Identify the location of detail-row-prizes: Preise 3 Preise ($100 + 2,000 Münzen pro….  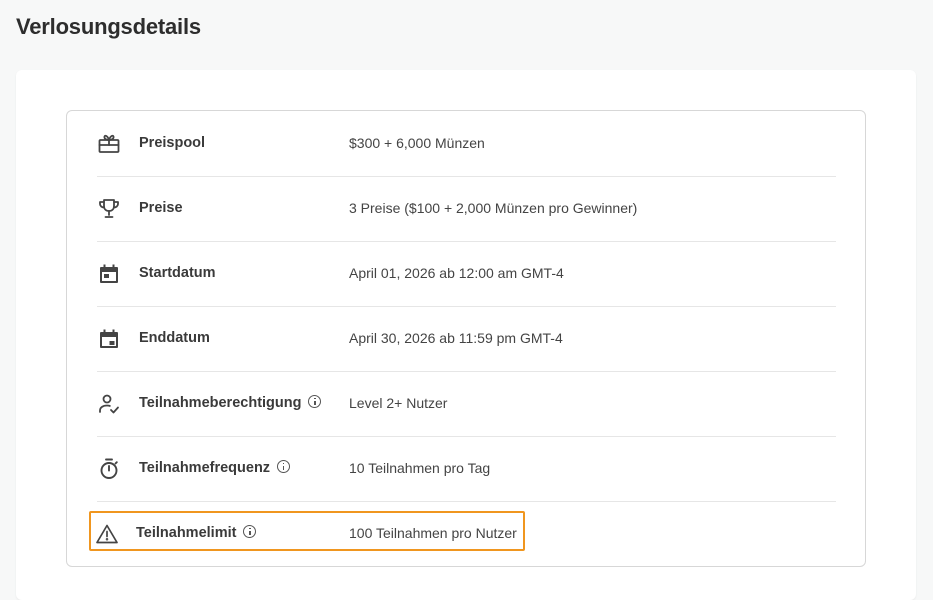
(466, 209).